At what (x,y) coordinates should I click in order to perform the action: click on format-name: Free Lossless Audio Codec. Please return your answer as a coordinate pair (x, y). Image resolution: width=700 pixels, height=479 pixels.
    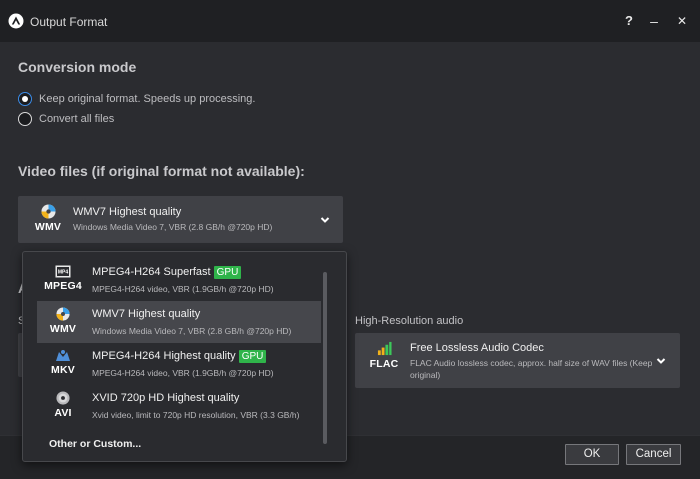
    Looking at the image, I should click on (477, 348).